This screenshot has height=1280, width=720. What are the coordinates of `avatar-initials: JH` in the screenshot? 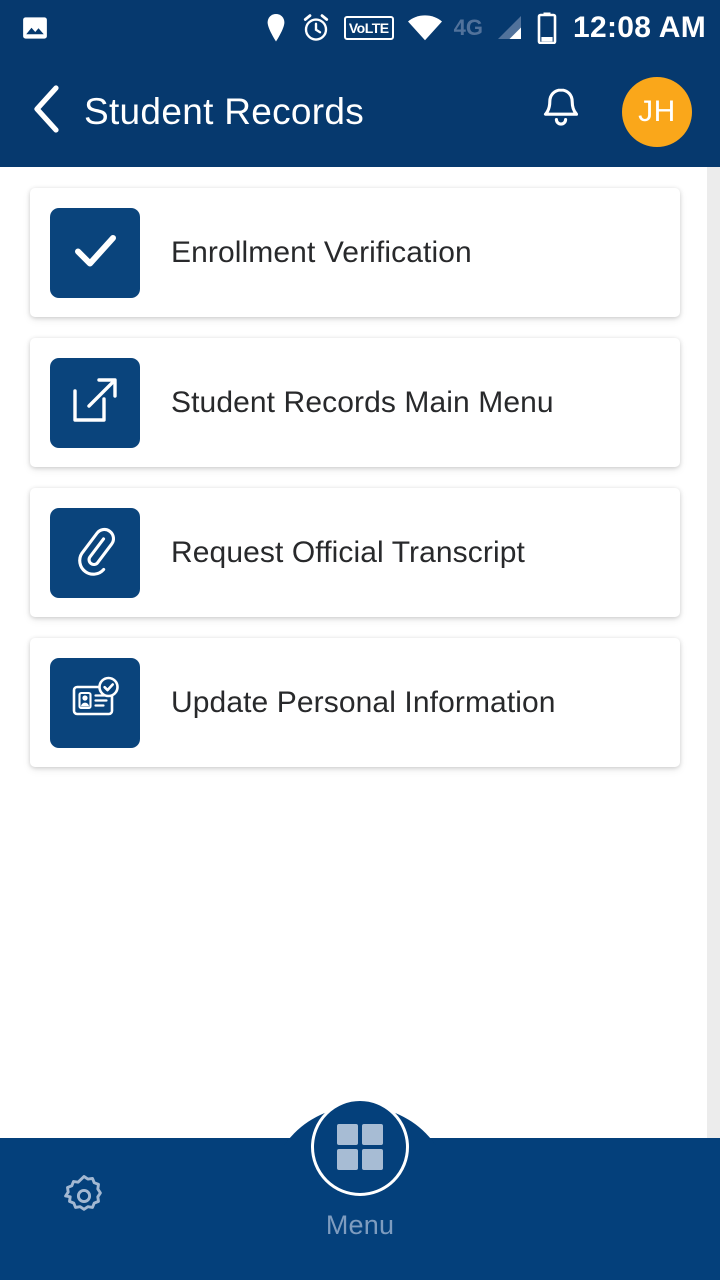 It's located at (657, 111).